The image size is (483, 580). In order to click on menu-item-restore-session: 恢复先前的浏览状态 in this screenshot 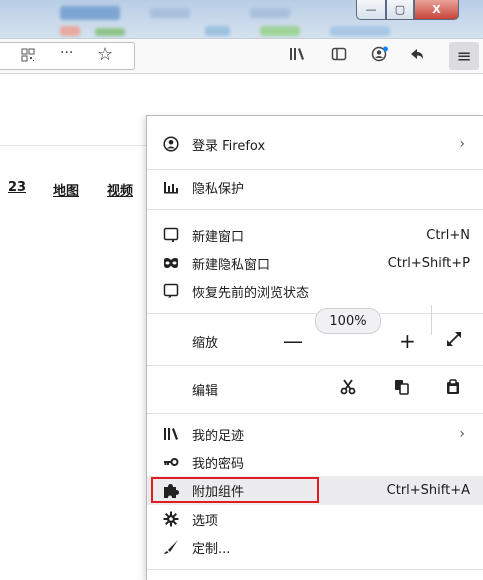, I will do `click(315, 291)`.